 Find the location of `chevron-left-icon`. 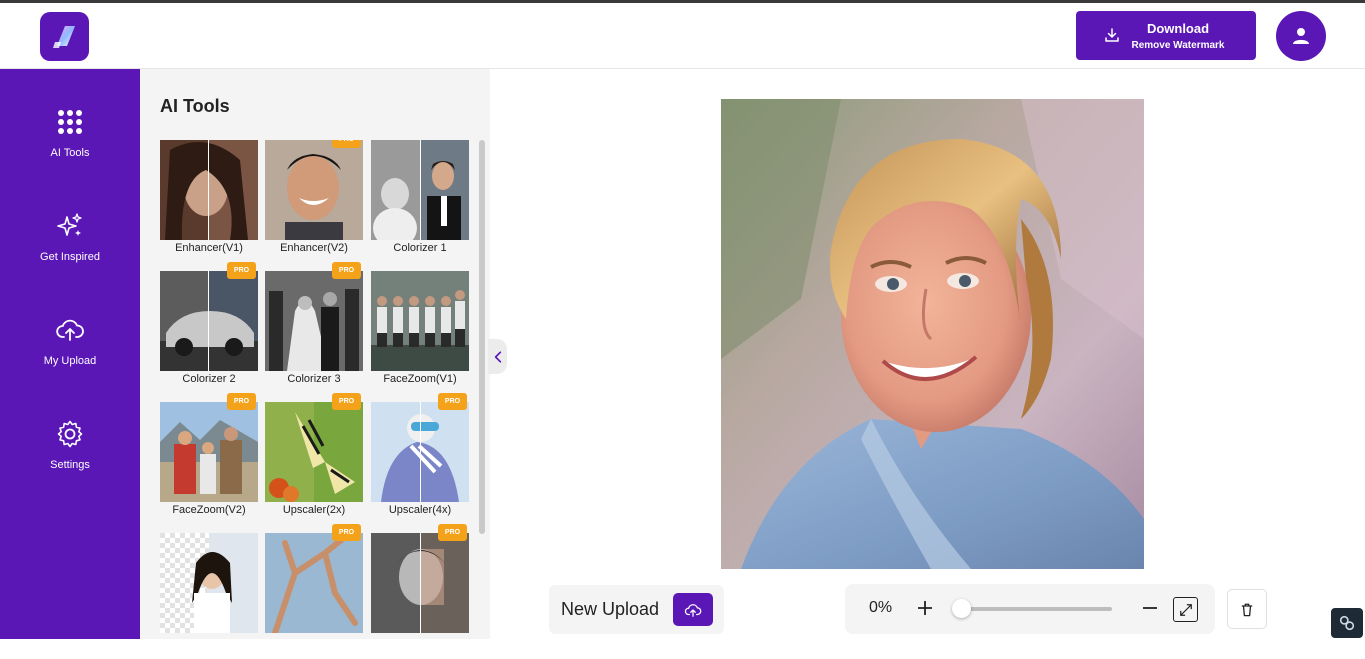

chevron-left-icon is located at coordinates (497, 356).